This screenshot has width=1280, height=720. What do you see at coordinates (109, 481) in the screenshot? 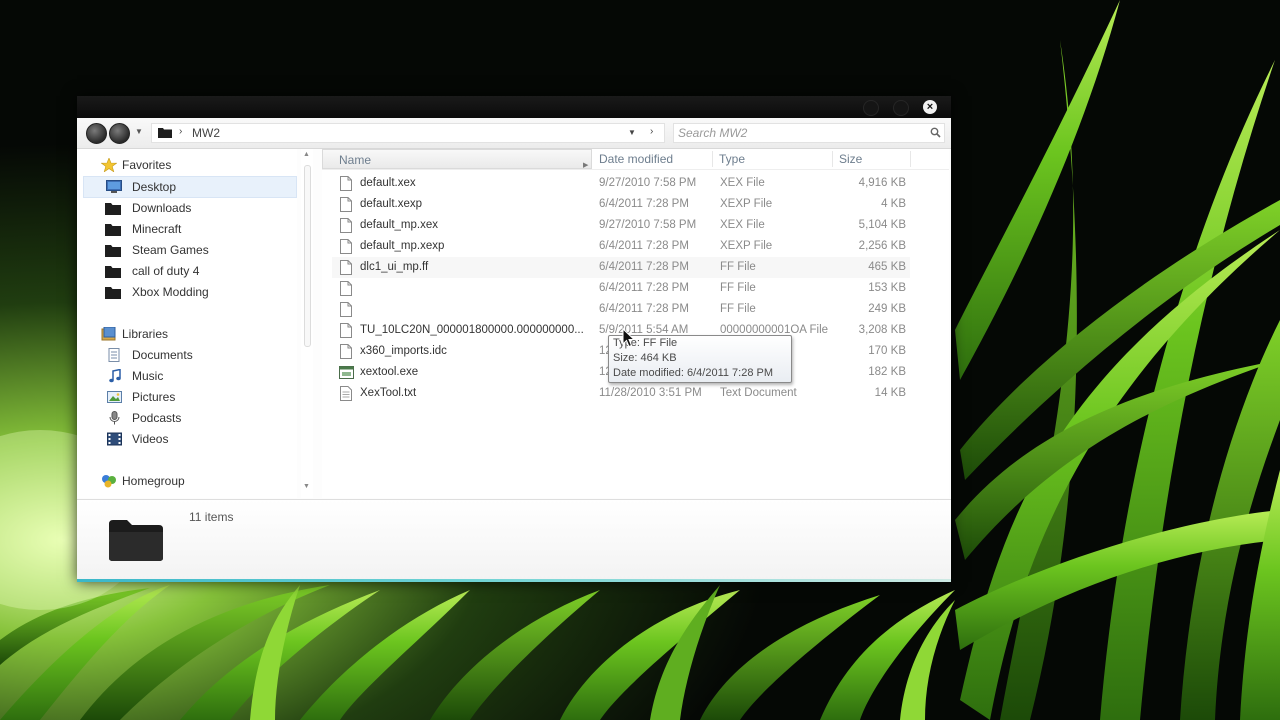
I see `homegroup-icon` at bounding box center [109, 481].